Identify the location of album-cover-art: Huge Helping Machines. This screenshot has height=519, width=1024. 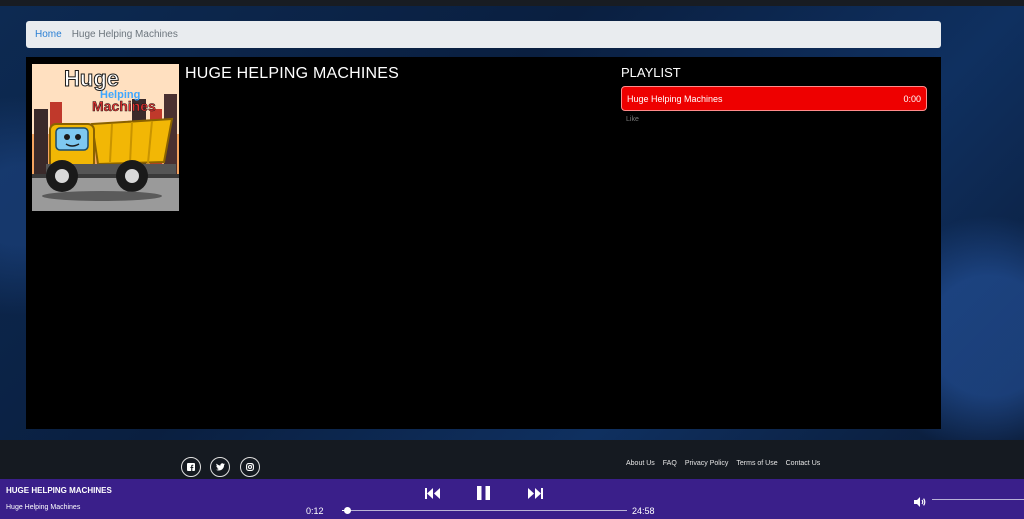
(105, 137).